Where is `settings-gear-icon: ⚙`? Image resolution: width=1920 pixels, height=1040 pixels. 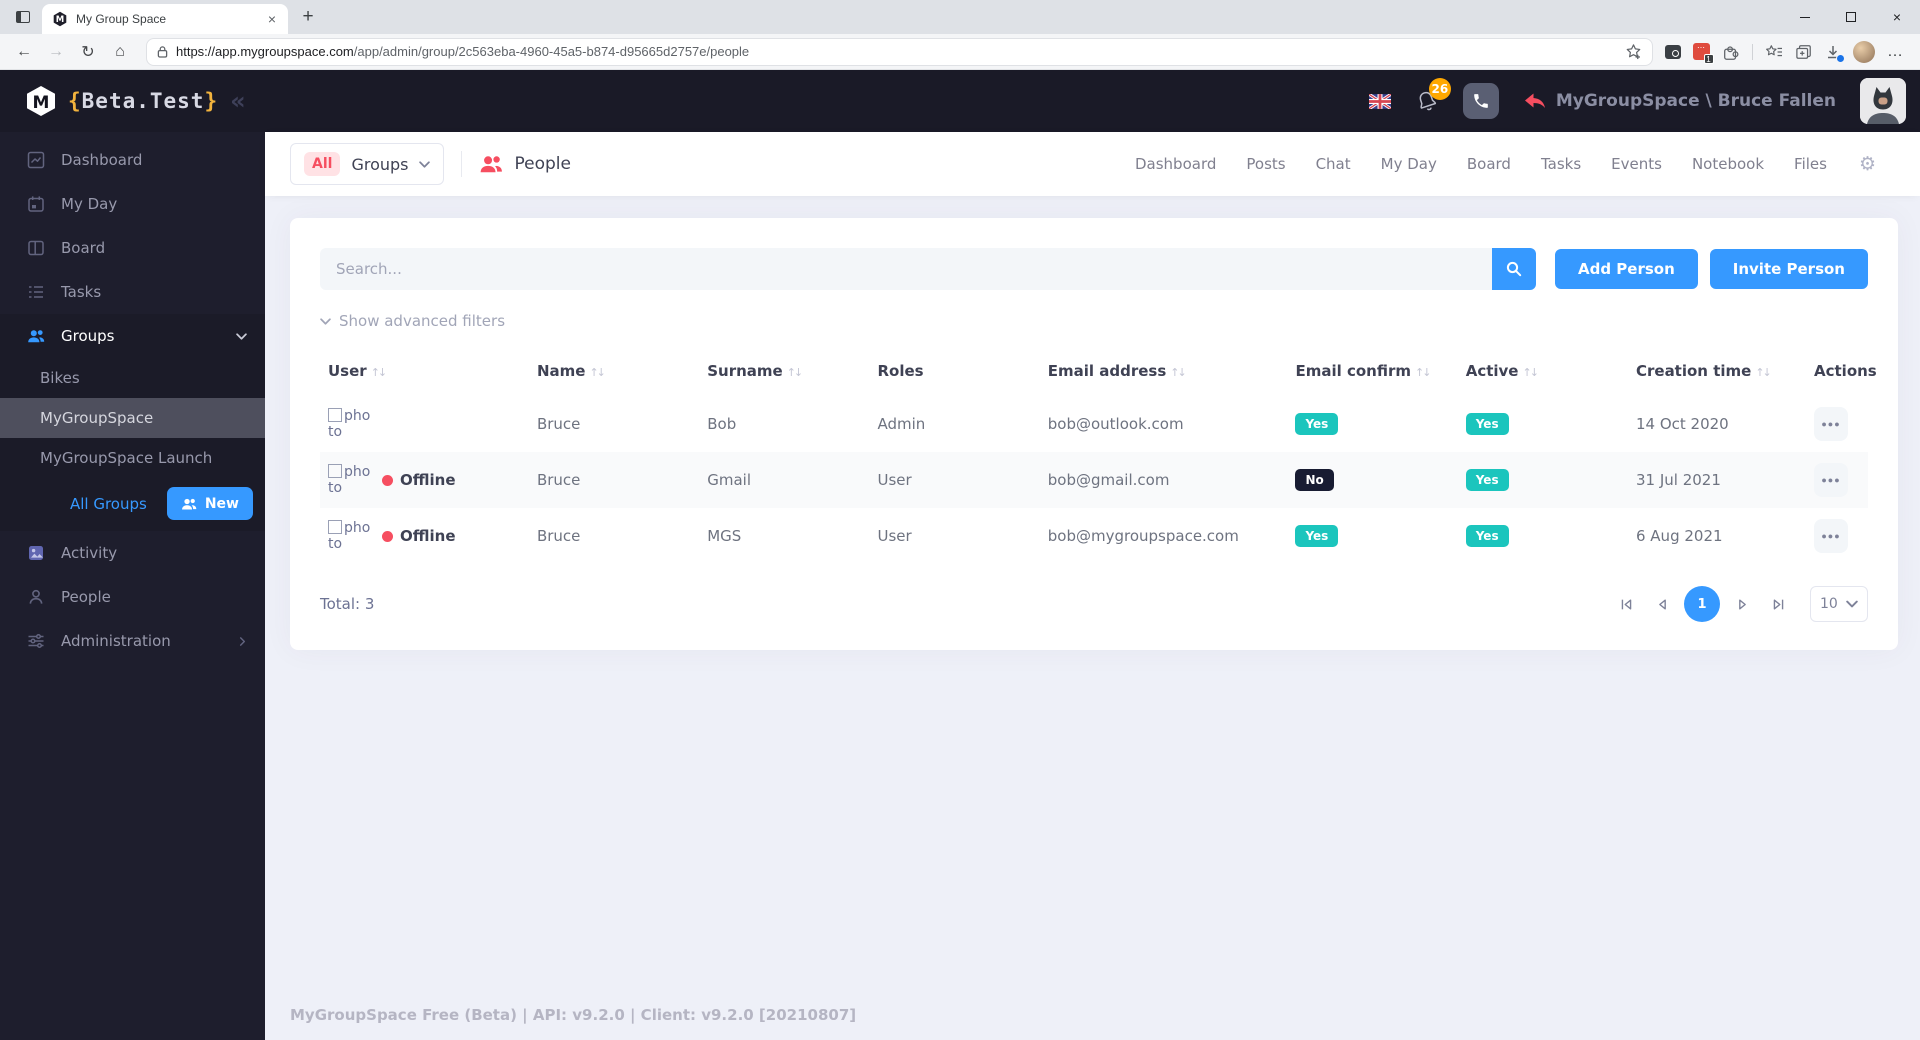 settings-gear-icon: ⚙ is located at coordinates (1867, 164).